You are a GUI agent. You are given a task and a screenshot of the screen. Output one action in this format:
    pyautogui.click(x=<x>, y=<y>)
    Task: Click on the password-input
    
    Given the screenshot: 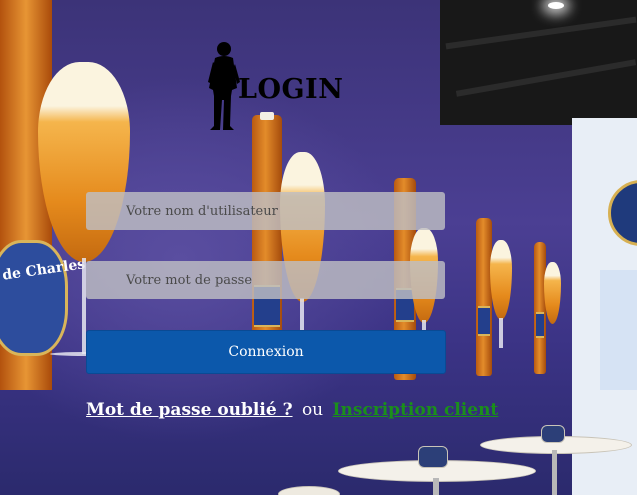 What is the action you would take?
    pyautogui.click(x=265, y=280)
    